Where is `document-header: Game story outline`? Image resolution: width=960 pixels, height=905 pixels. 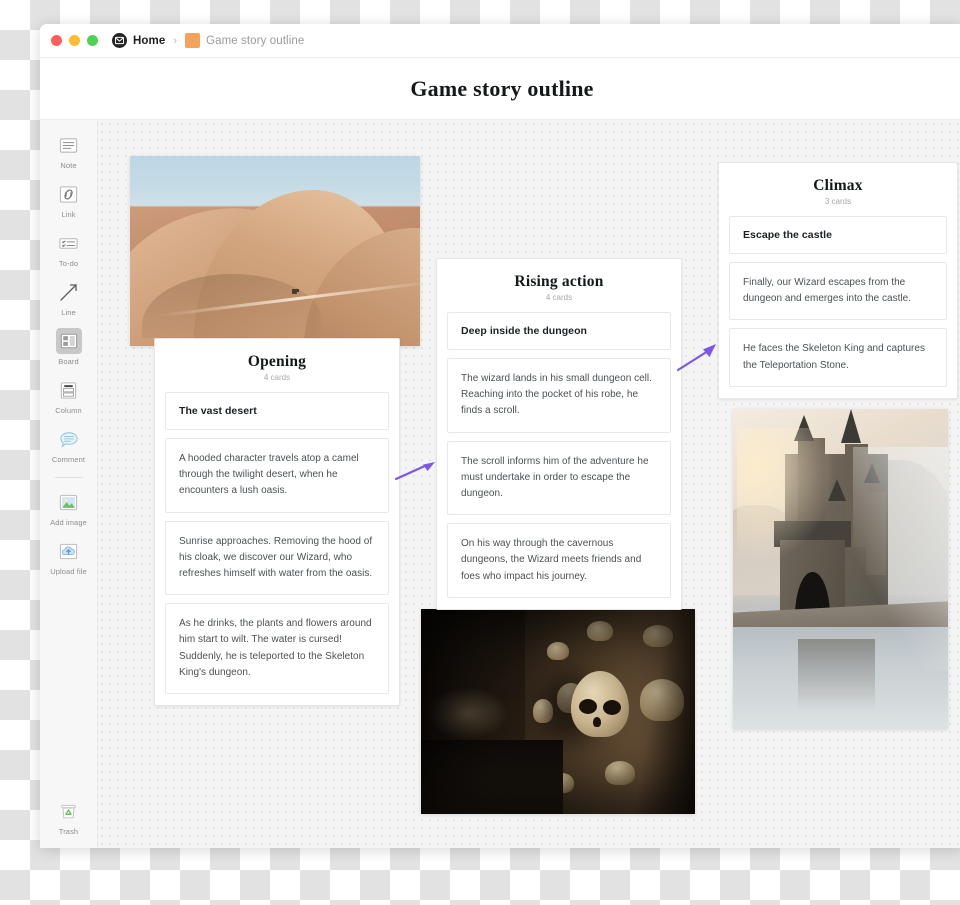 document-header: Game story outline is located at coordinates (500, 89).